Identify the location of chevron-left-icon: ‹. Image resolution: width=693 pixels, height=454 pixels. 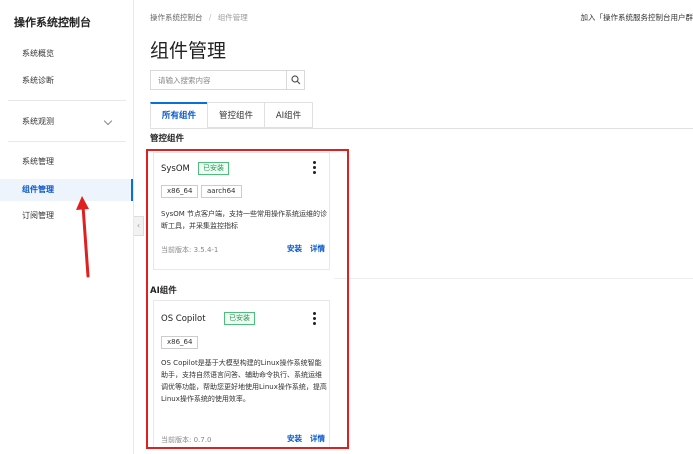
(138, 225).